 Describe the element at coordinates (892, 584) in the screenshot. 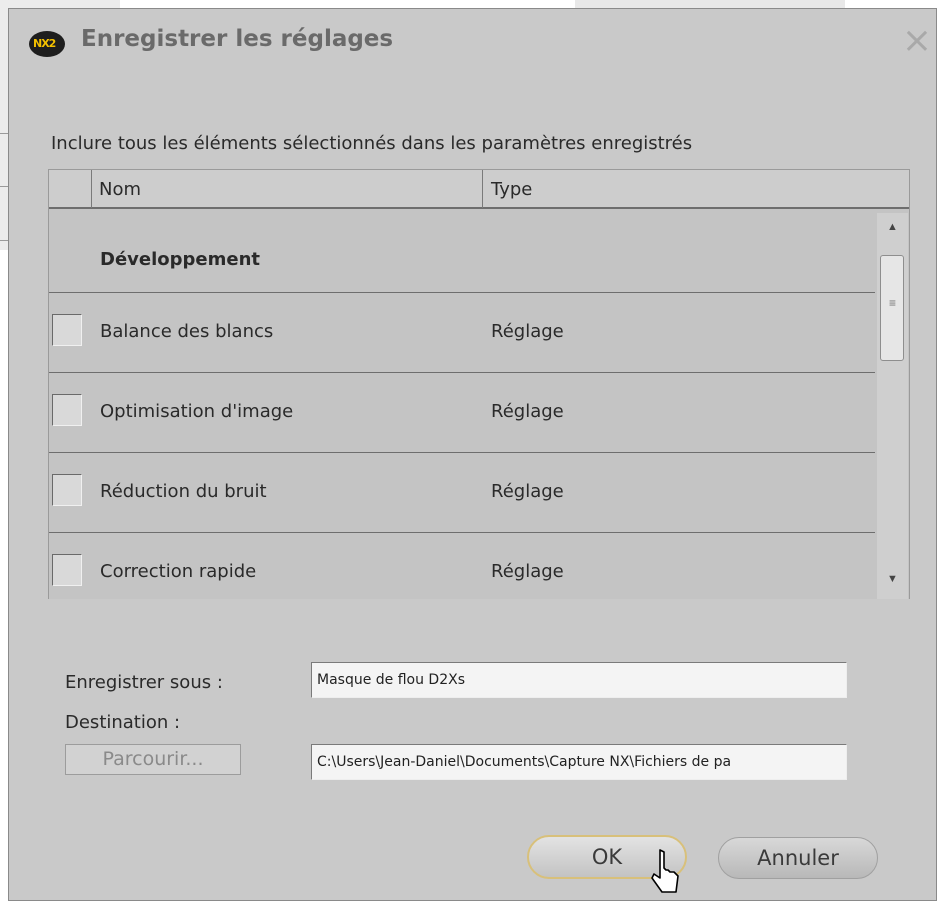

I see `scroll-down-arrow-icon: ▼` at that location.